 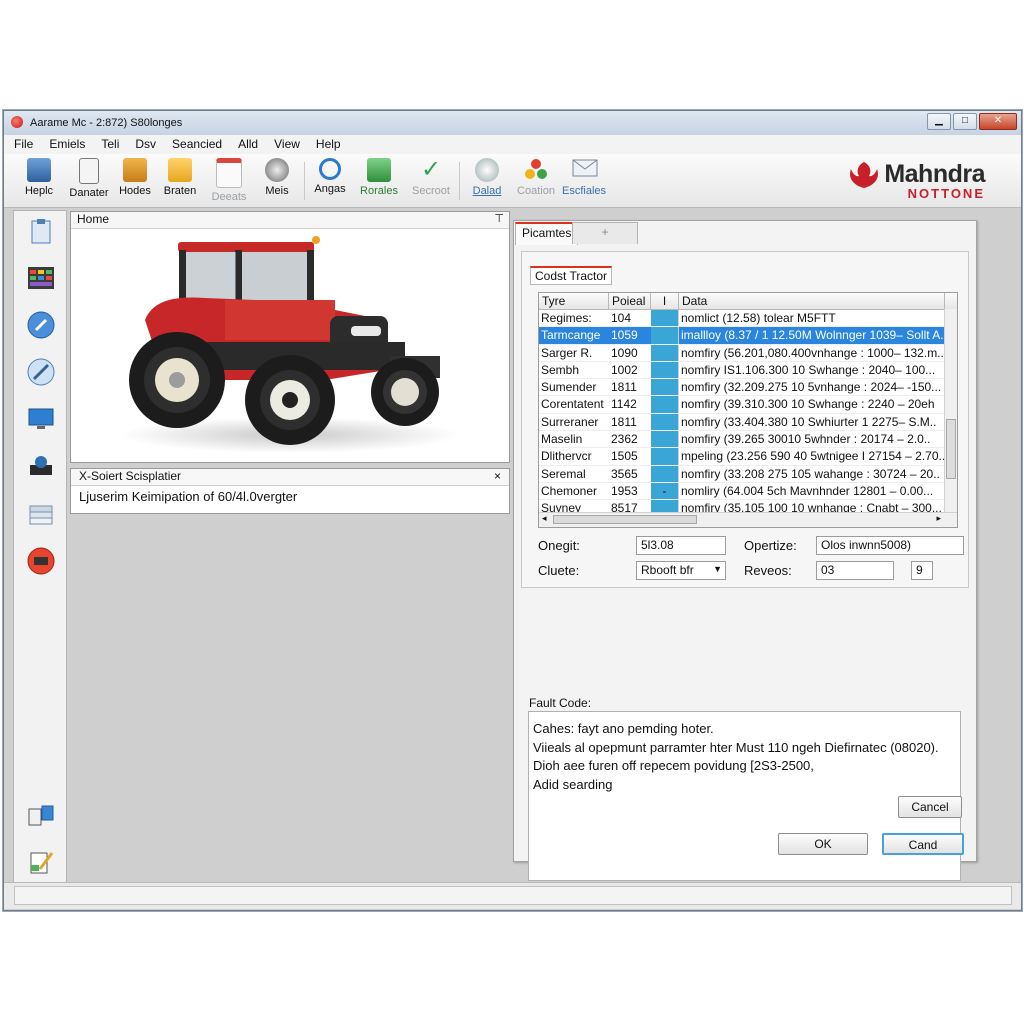 I want to click on toolbar-coation-button: Coation, so click(x=536, y=177).